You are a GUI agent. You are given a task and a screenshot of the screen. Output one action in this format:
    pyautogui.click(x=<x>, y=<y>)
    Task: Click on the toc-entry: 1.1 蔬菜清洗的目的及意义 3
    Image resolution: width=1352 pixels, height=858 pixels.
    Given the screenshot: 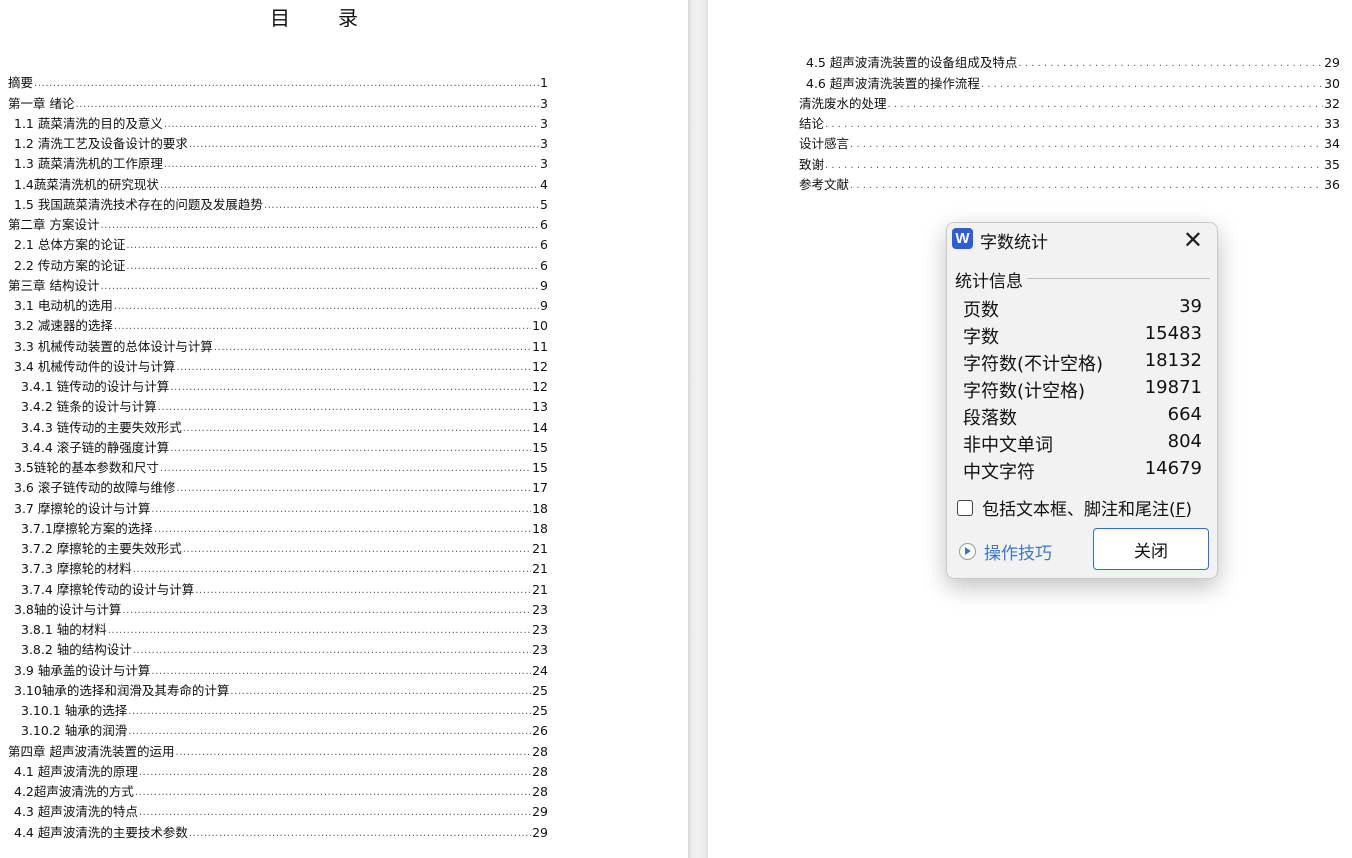 What is the action you would take?
    pyautogui.click(x=278, y=124)
    